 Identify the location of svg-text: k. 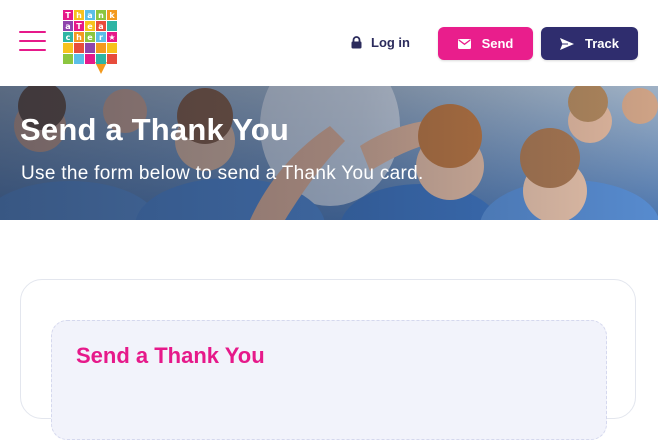
(112, 15).